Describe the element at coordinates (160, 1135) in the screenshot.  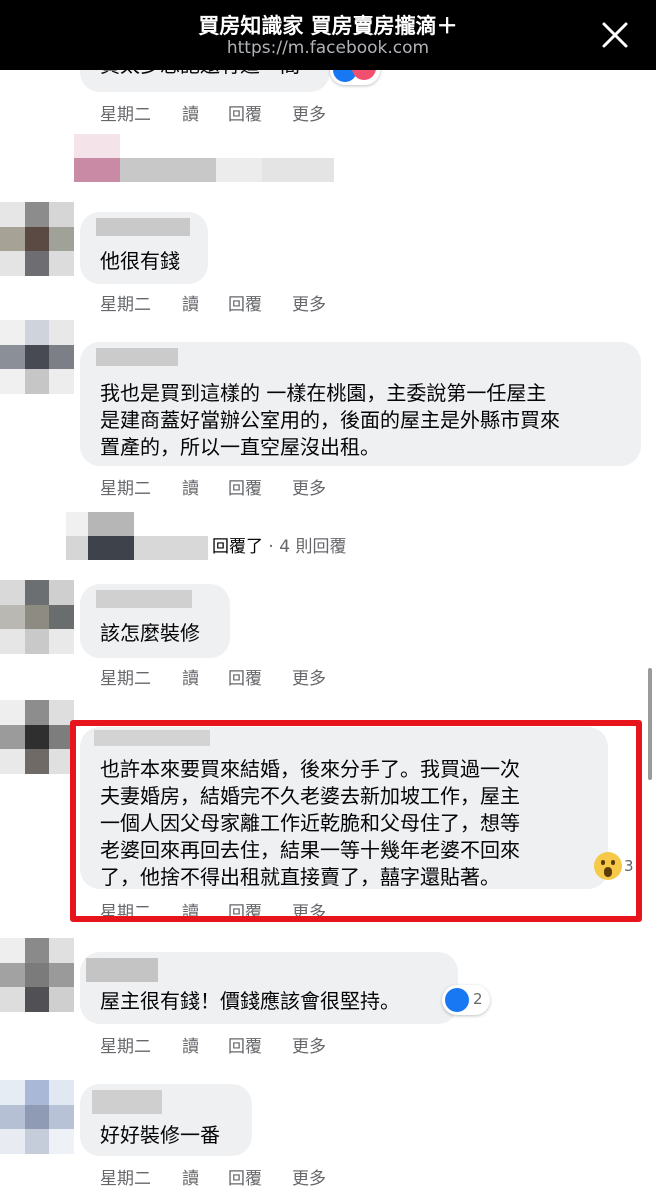
I see `comment-text: 好好裝修一番` at that location.